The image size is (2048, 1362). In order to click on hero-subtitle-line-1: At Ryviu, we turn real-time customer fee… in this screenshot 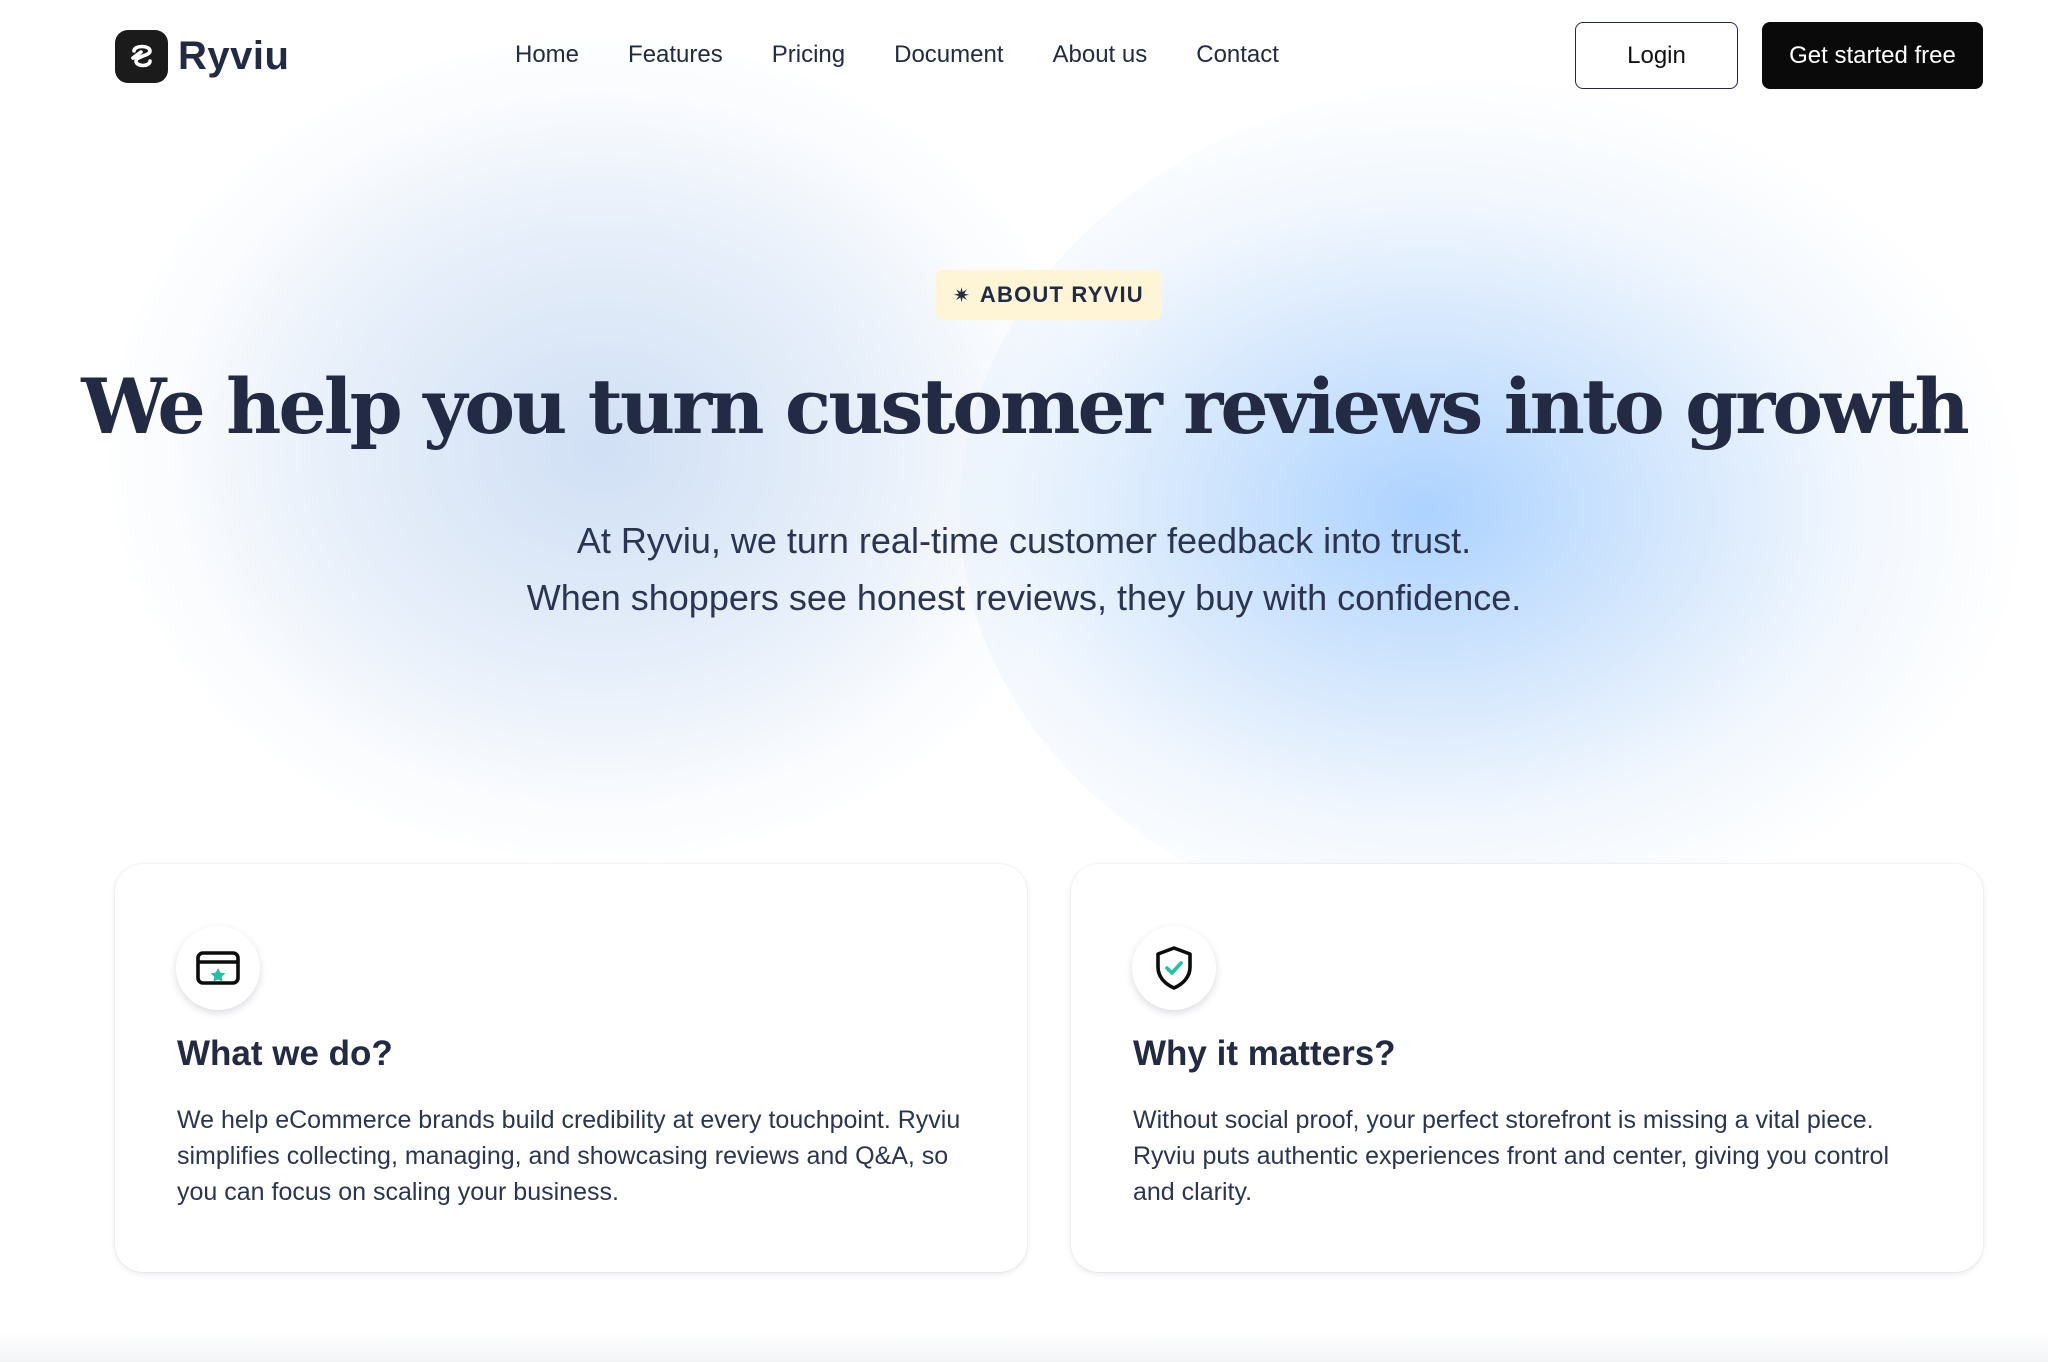, I will do `click(1024, 540)`.